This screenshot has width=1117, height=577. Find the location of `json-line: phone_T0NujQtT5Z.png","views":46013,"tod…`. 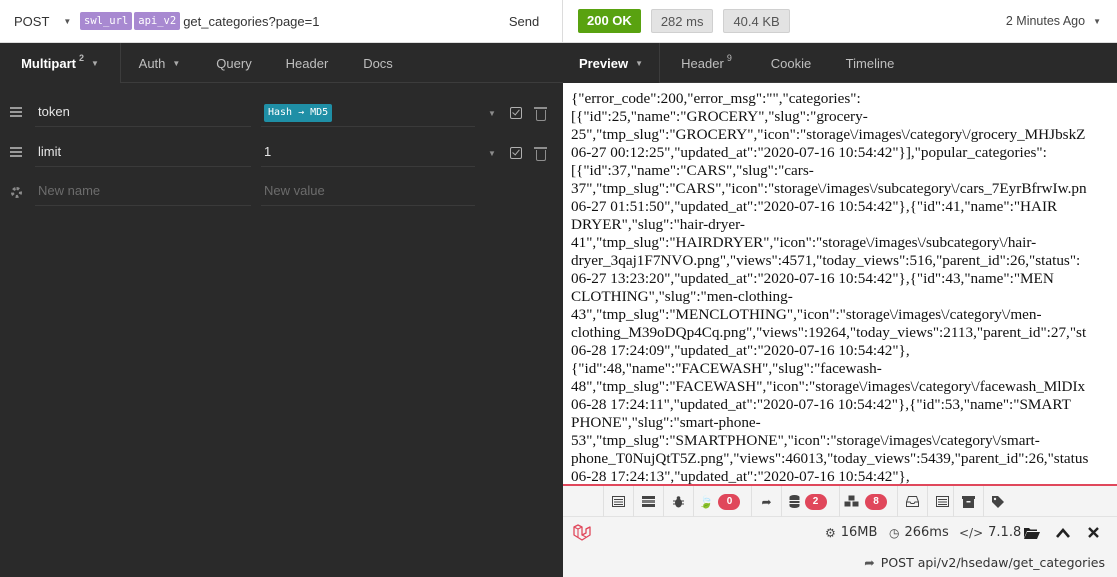

json-line: phone_T0NujQtT5Z.png","views":46013,"tod… is located at coordinates (830, 458).